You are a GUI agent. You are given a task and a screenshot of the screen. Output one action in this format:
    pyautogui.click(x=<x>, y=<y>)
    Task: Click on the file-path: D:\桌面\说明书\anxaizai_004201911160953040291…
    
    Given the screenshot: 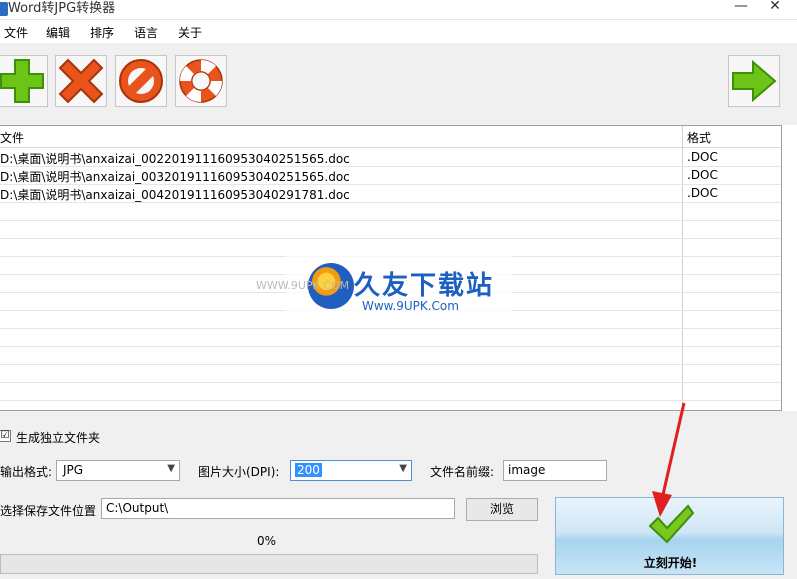 What is the action you would take?
    pyautogui.click(x=175, y=195)
    